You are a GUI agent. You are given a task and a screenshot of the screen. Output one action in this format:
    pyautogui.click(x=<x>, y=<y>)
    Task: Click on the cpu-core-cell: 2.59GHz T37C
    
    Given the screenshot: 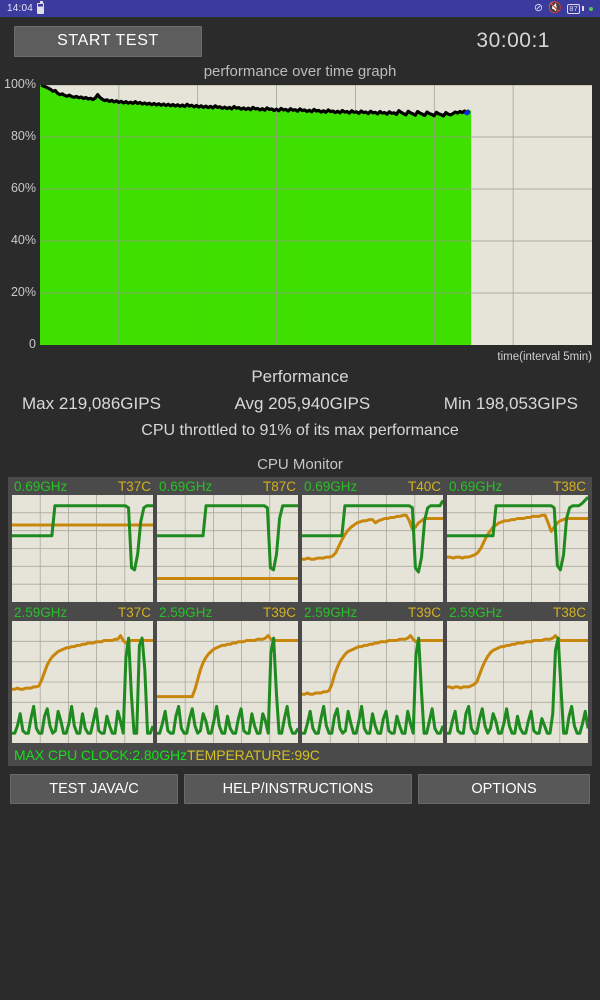 What is the action you would take?
    pyautogui.click(x=82, y=674)
    